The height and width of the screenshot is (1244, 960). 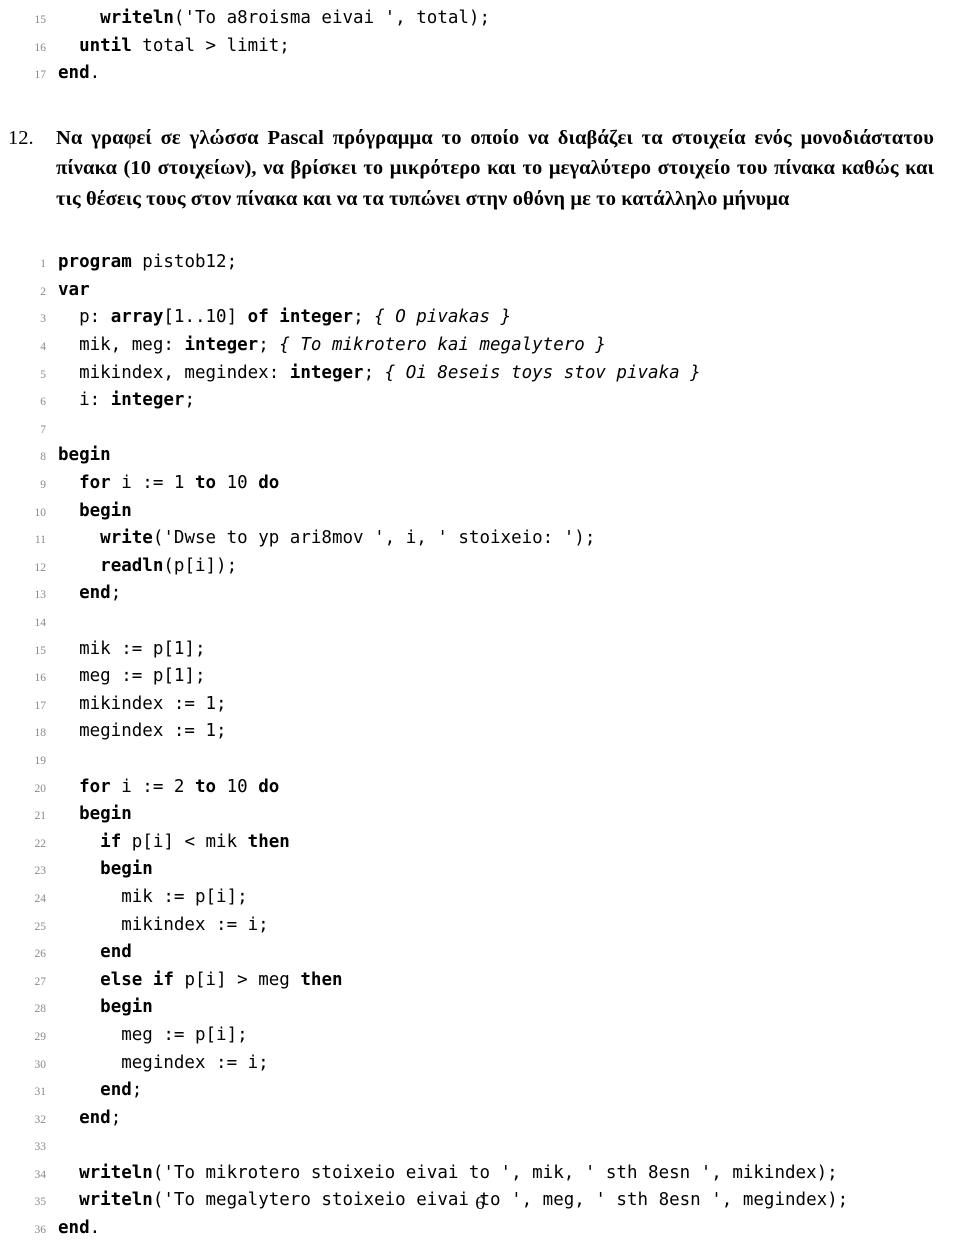 I want to click on line-number: 31, so click(x=40, y=1092).